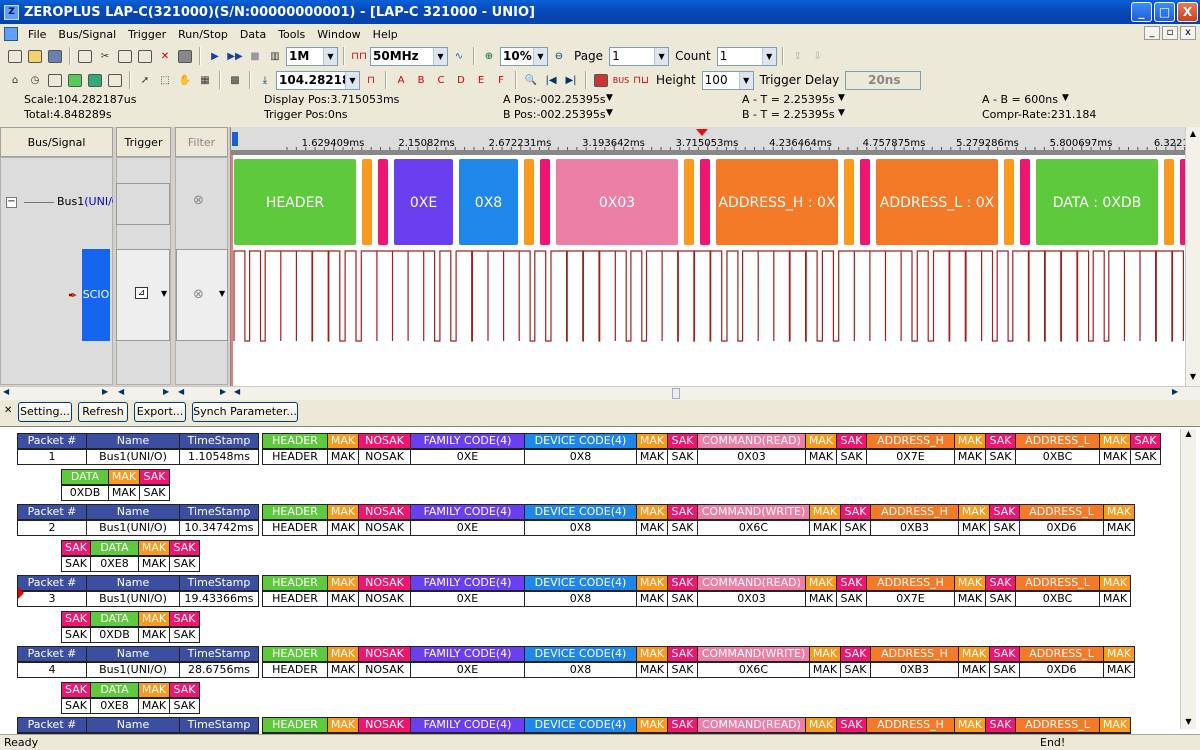 This screenshot has height=750, width=1200. I want to click on goto-position-icon: ⤓, so click(265, 80).